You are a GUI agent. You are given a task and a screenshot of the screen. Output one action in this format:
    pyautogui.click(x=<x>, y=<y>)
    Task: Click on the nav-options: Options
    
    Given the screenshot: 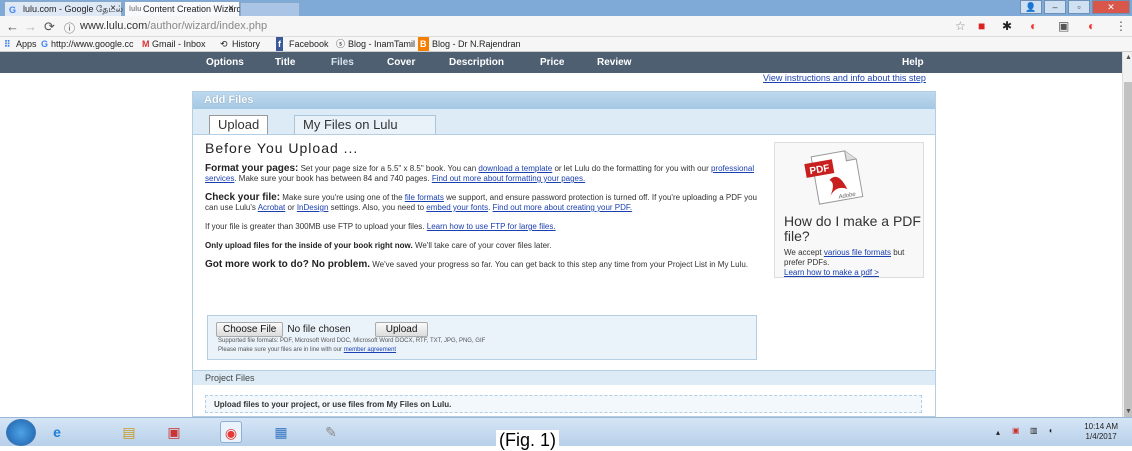 What is the action you would take?
    pyautogui.click(x=225, y=62)
    